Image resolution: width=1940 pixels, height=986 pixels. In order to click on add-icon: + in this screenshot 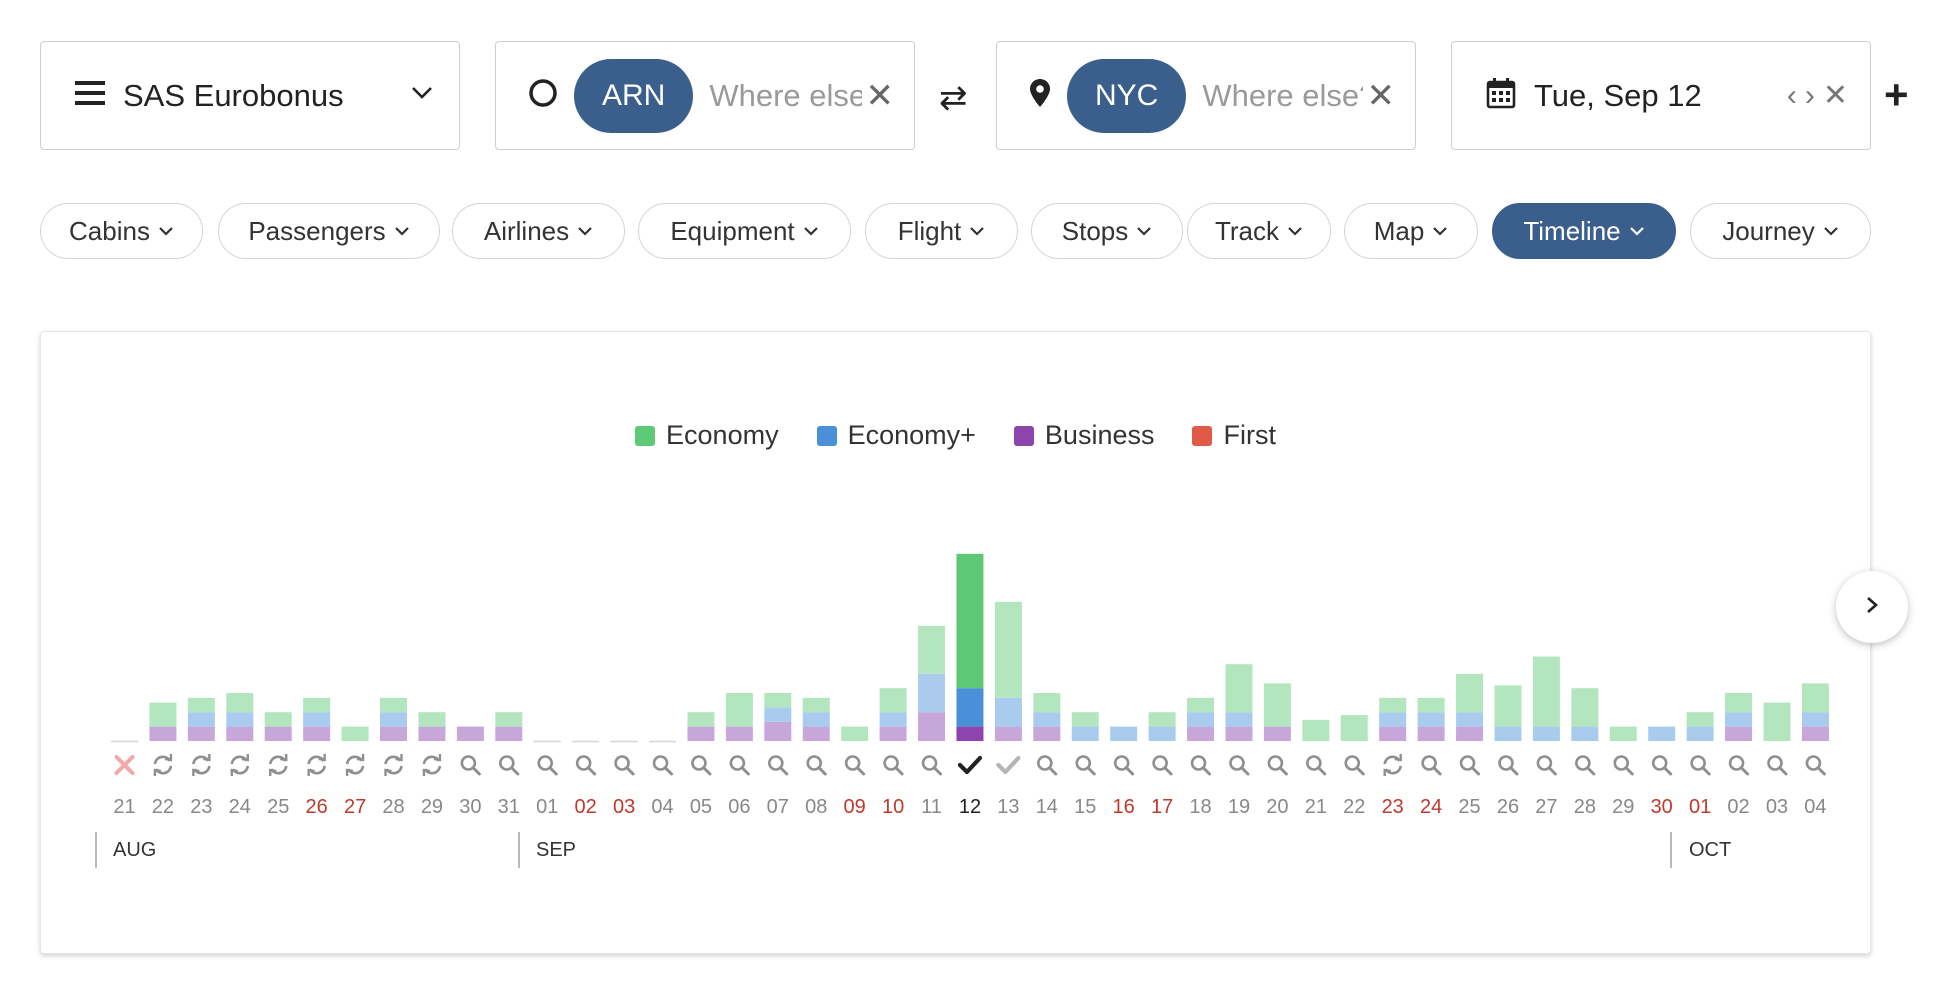, I will do `click(1896, 95)`.